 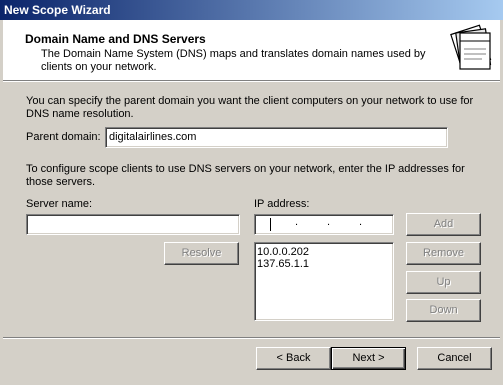 What do you see at coordinates (251, 338) in the screenshot?
I see `footer-divider-highlight` at bounding box center [251, 338].